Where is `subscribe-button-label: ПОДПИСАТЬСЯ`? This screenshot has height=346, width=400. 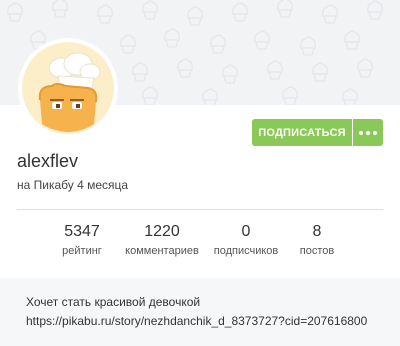
subscribe-button-label: ПОДПИСАТЬСЯ is located at coordinates (302, 132).